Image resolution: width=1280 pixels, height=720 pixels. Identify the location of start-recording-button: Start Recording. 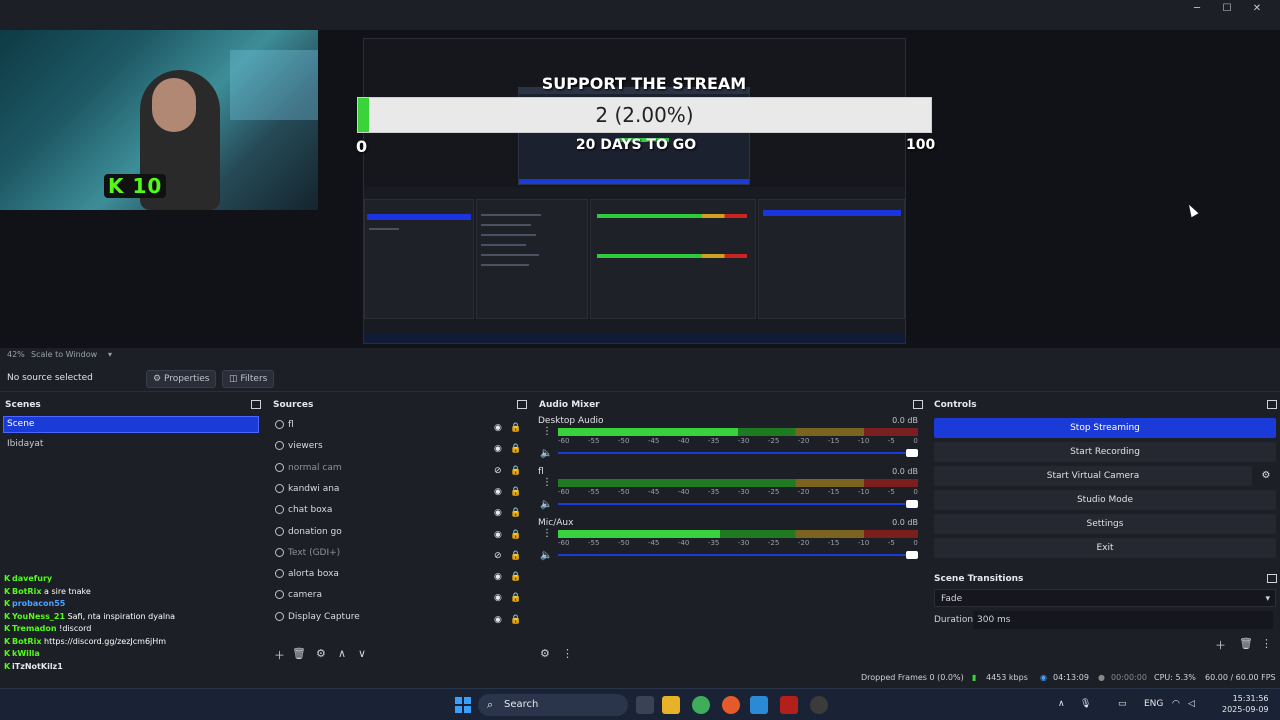
(1105, 452).